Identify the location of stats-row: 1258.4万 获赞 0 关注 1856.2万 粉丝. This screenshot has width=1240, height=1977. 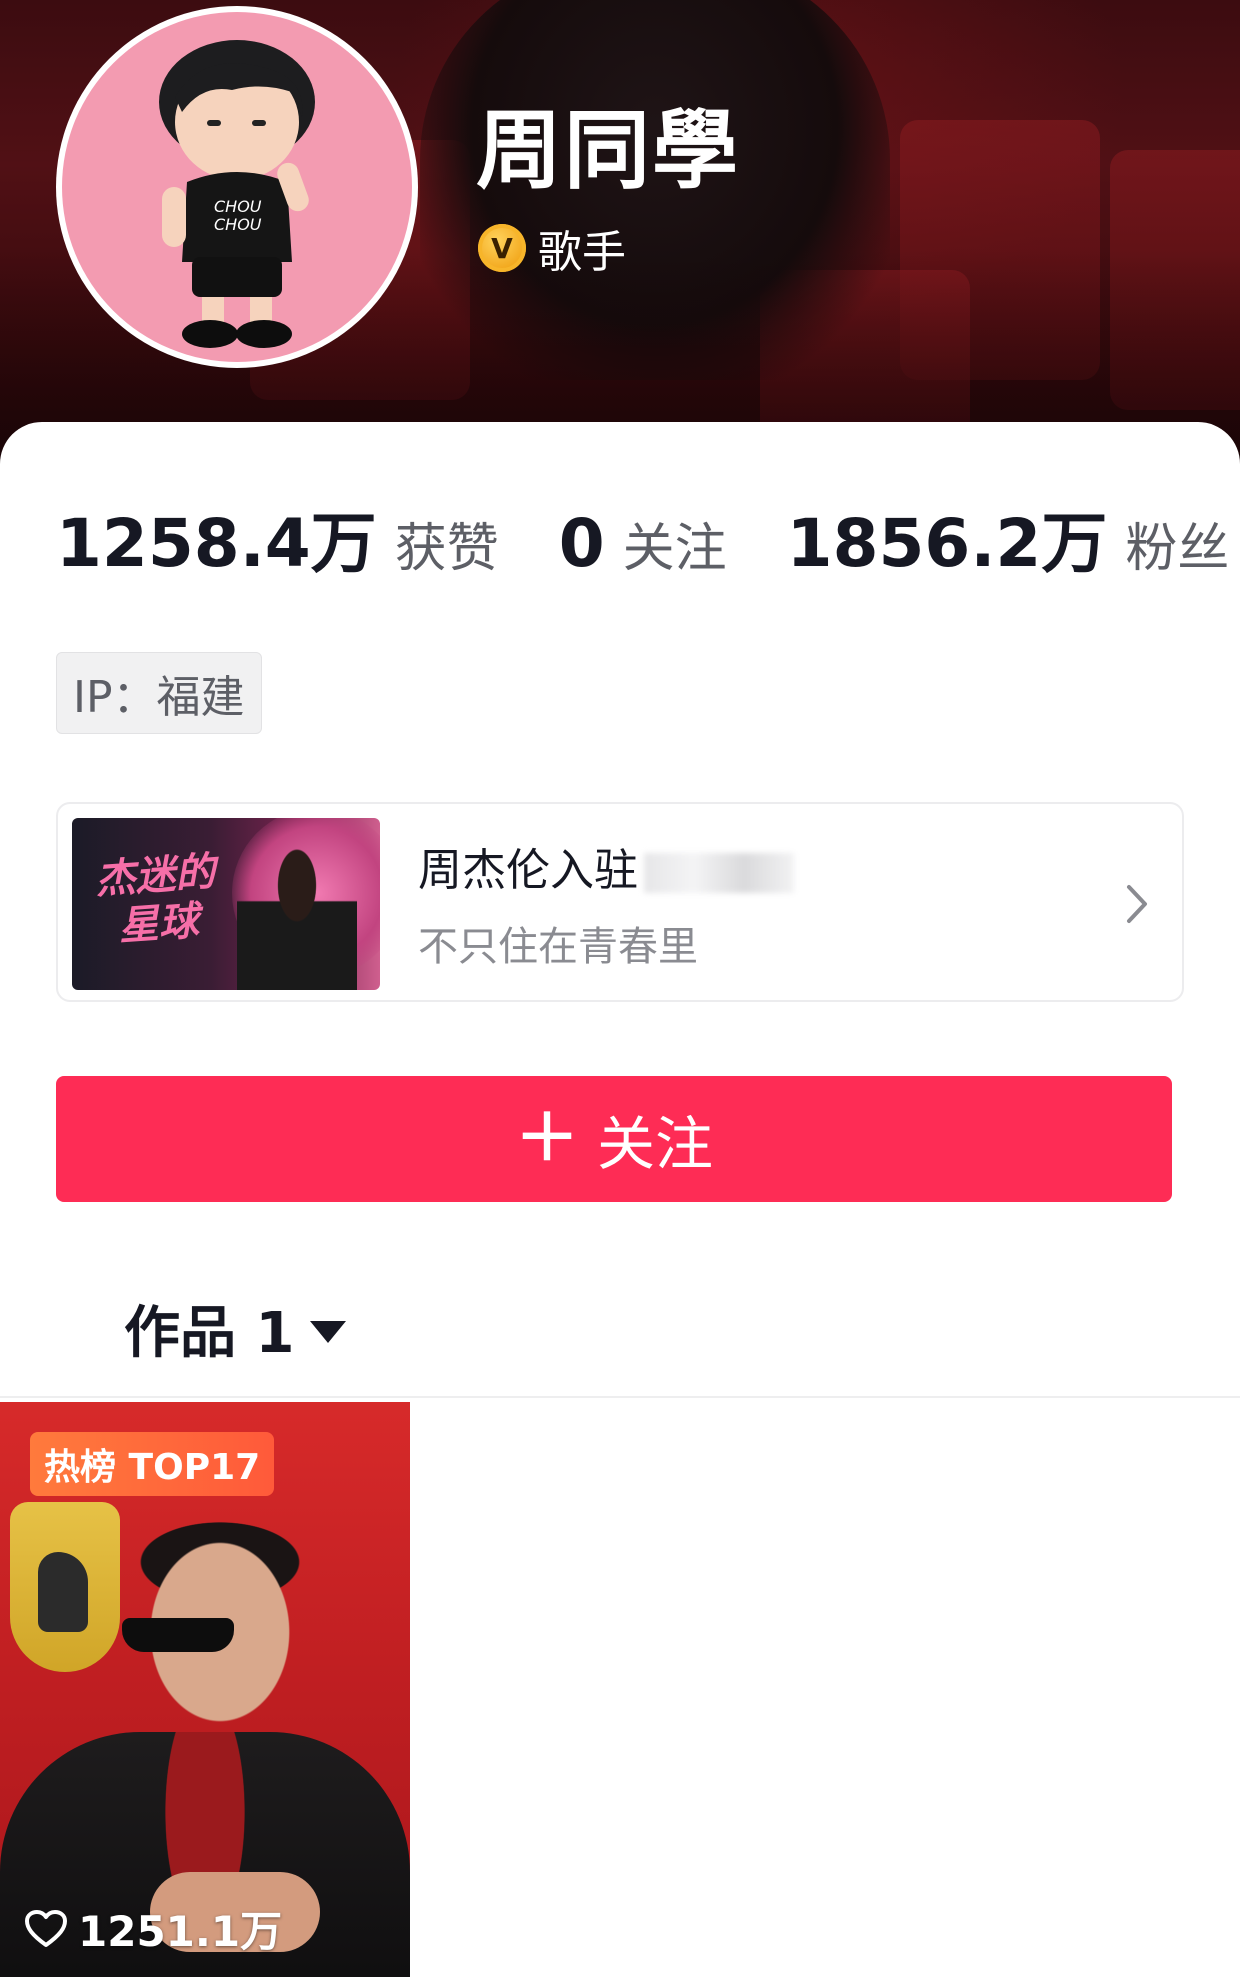
(642, 538).